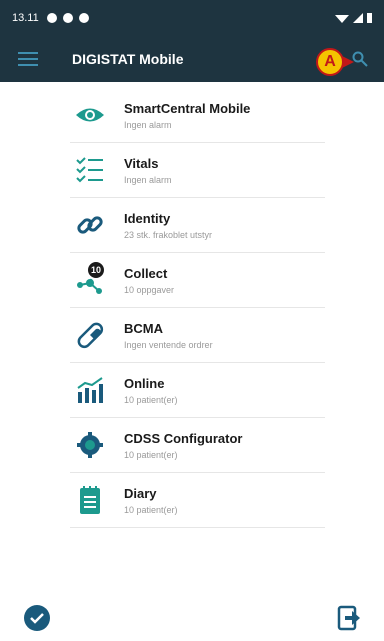  I want to click on network-icon: 10, so click(90, 280).